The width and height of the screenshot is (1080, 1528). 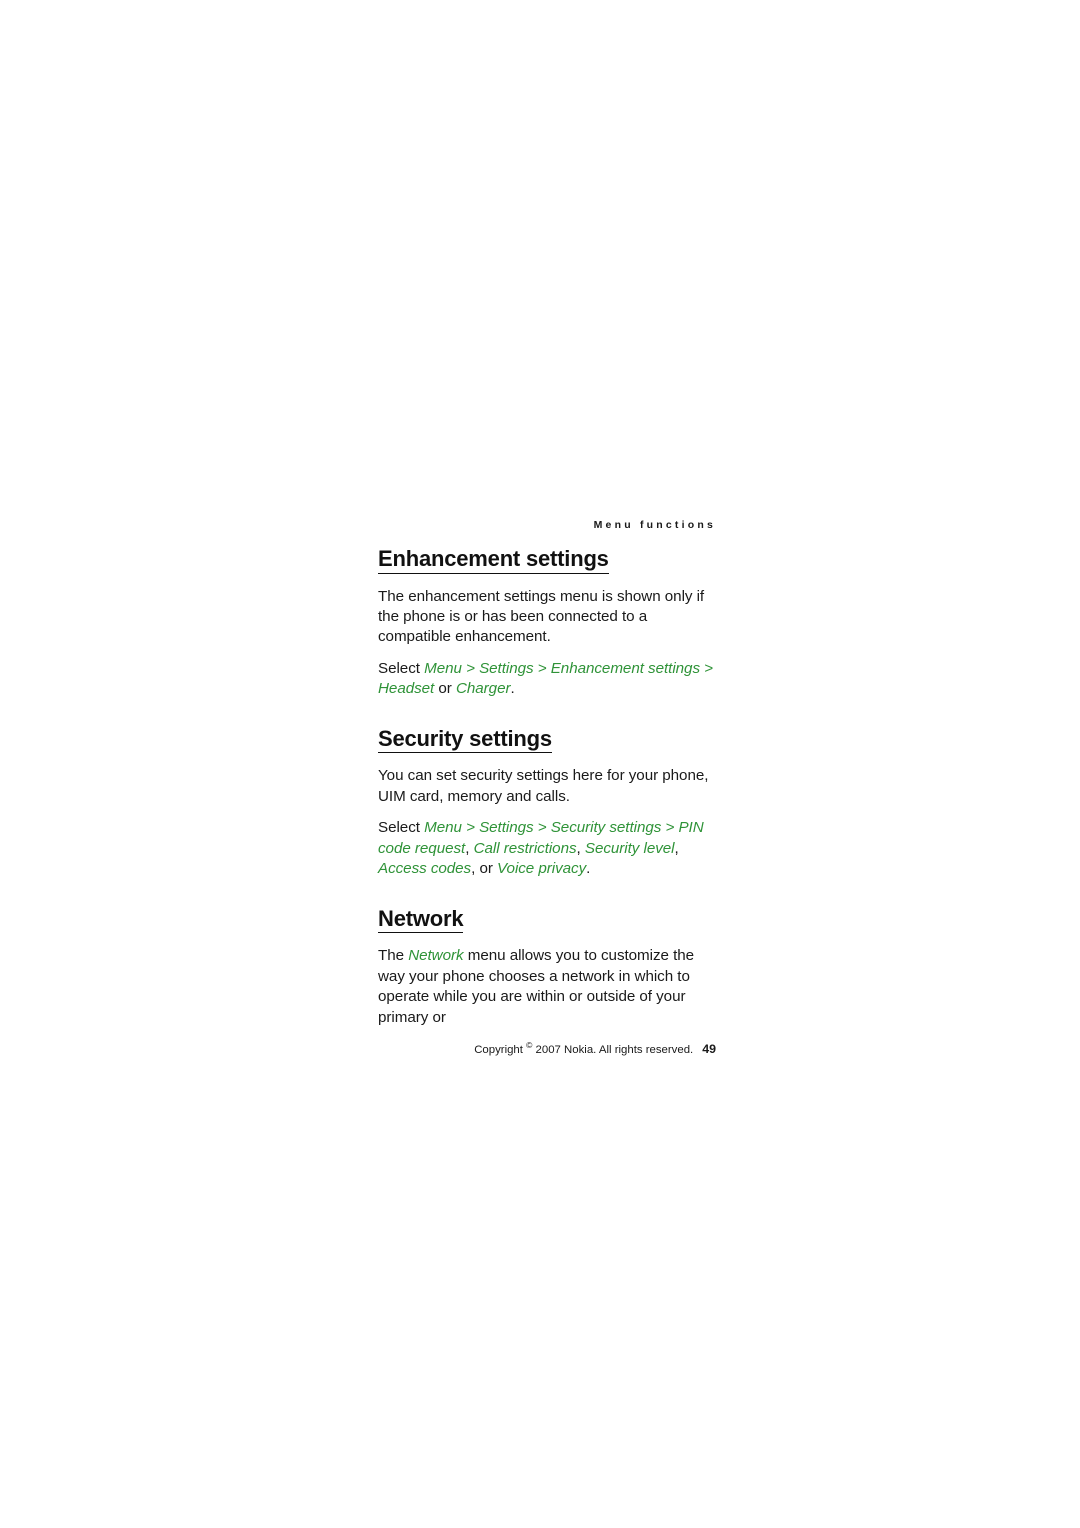 What do you see at coordinates (391, 956) in the screenshot?
I see `paragraph-lead: The` at bounding box center [391, 956].